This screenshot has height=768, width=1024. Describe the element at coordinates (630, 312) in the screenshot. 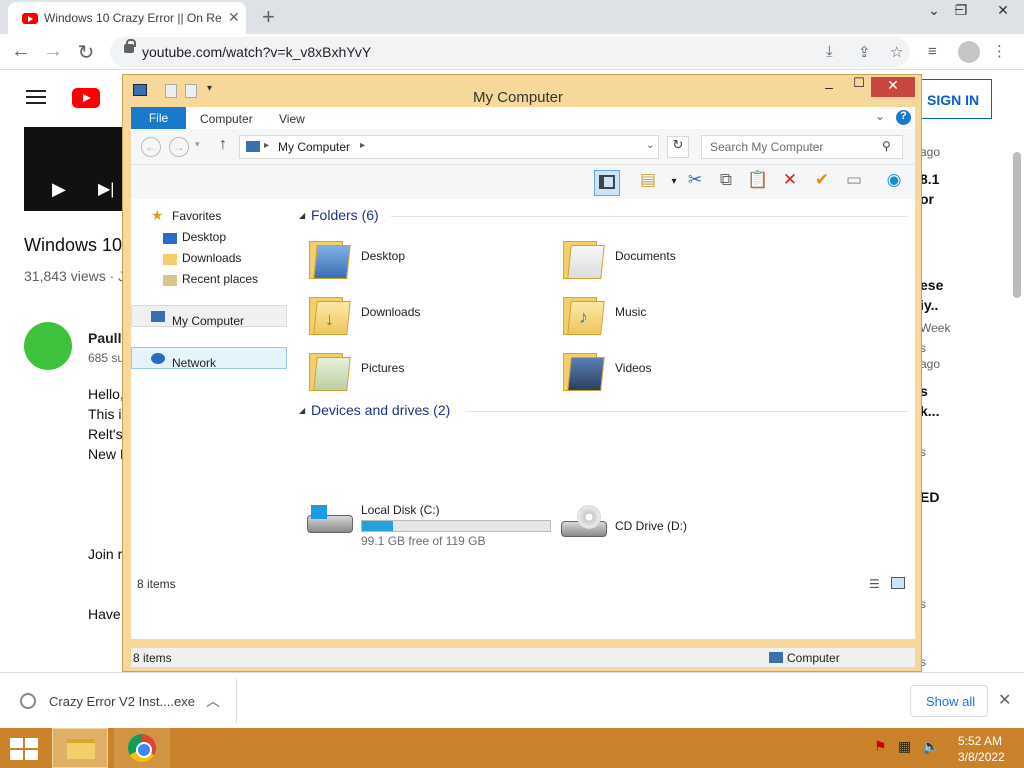

I see `folder-music: Music` at that location.